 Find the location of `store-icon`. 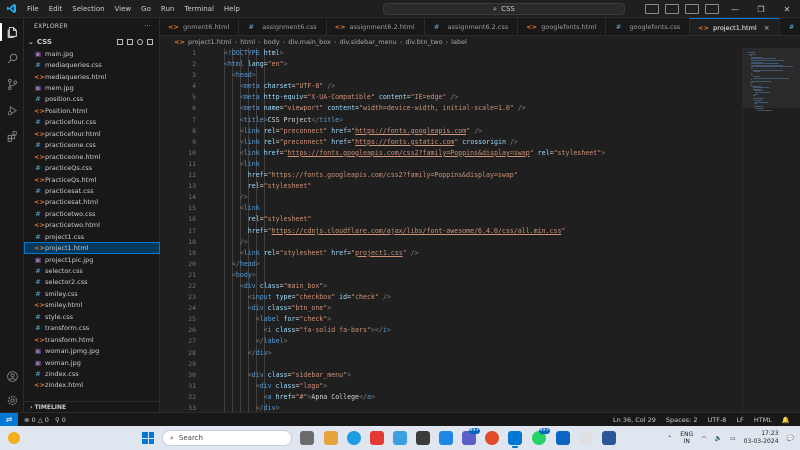

store-icon is located at coordinates (423, 438).